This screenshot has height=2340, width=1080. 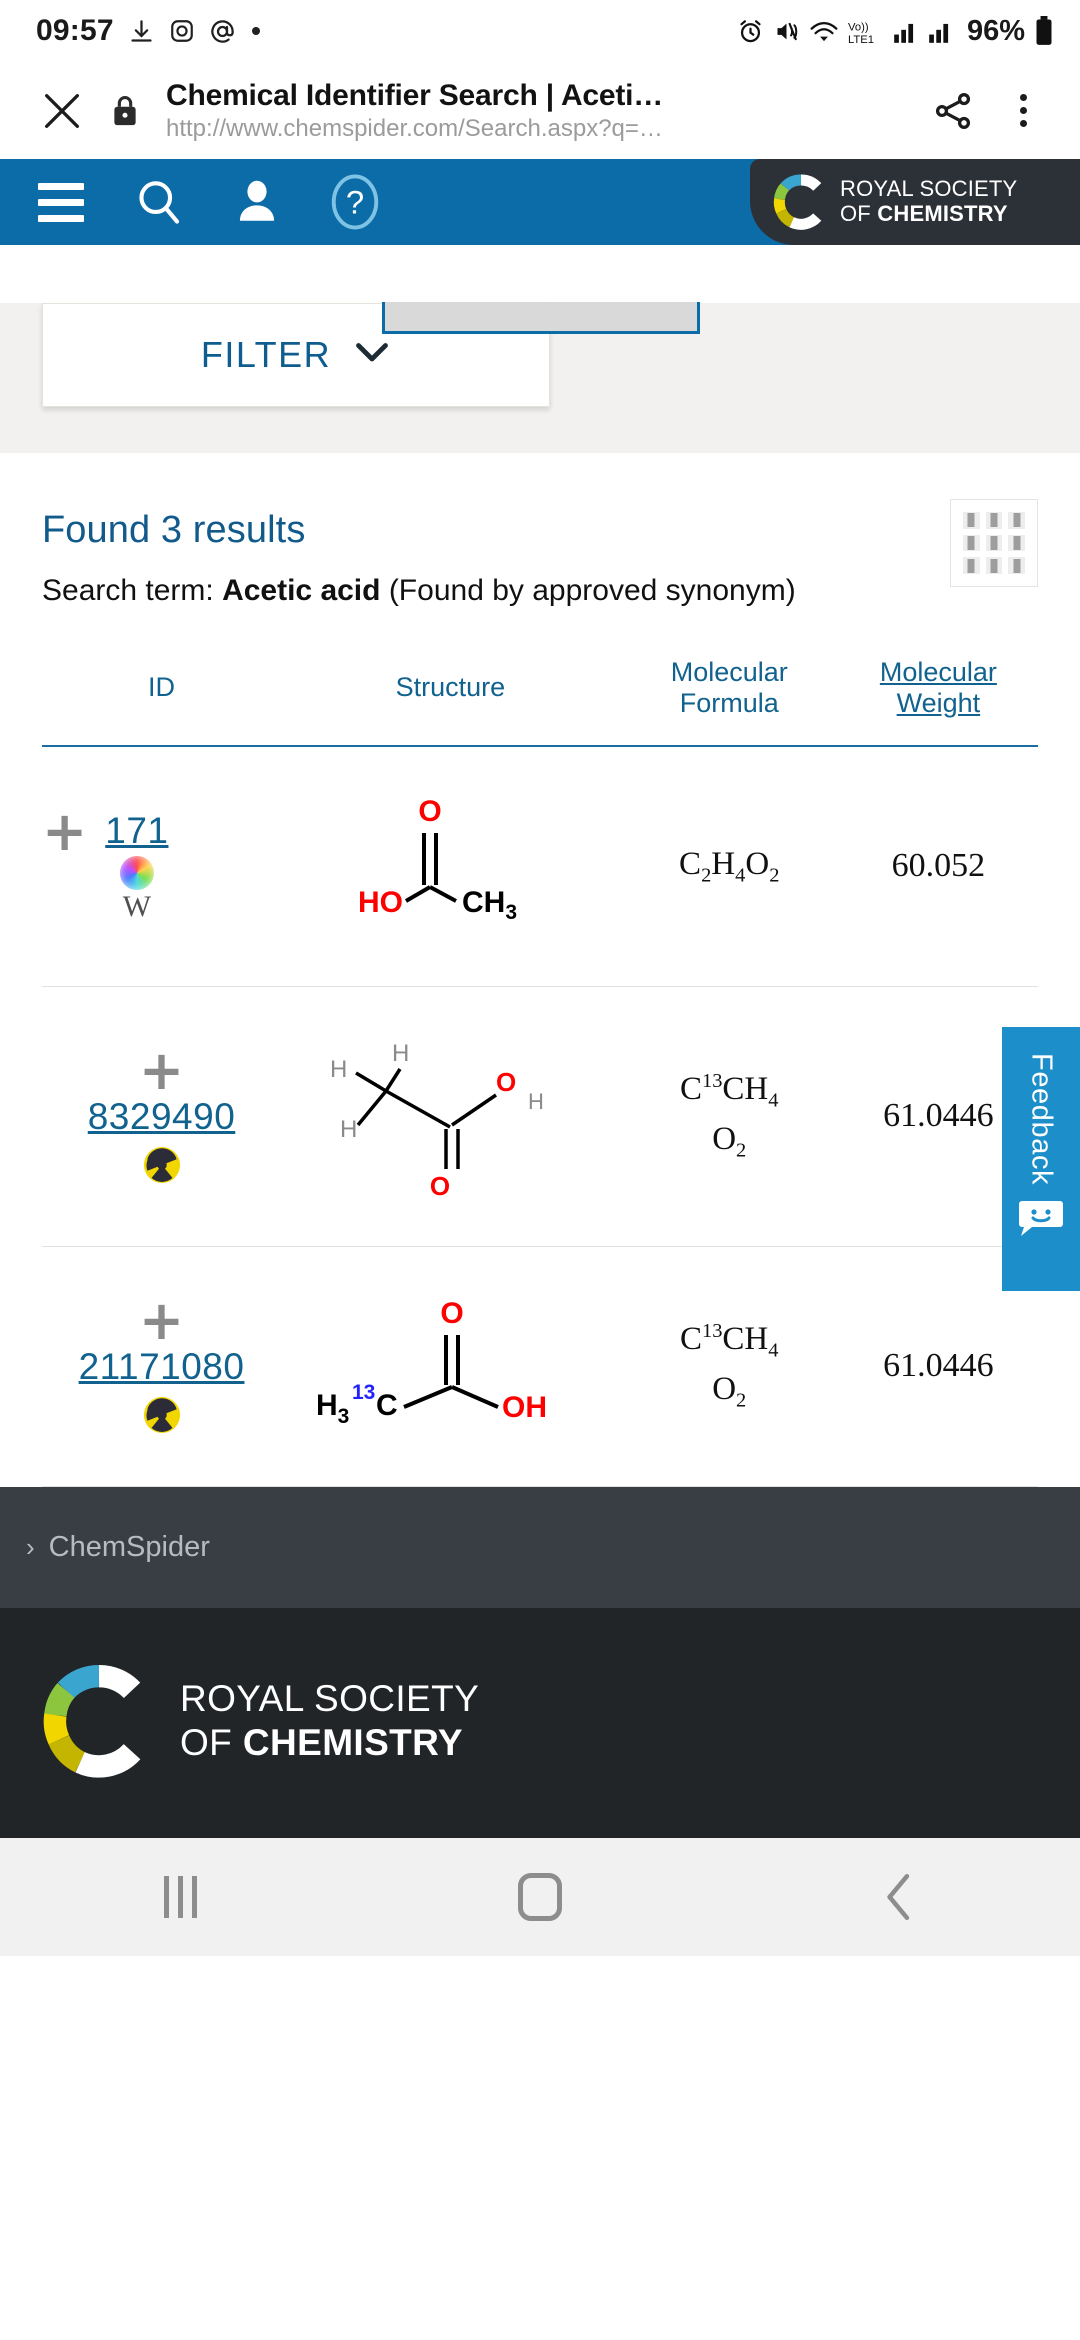 I want to click on footer-links: › ChemSpider, so click(x=540, y=1547).